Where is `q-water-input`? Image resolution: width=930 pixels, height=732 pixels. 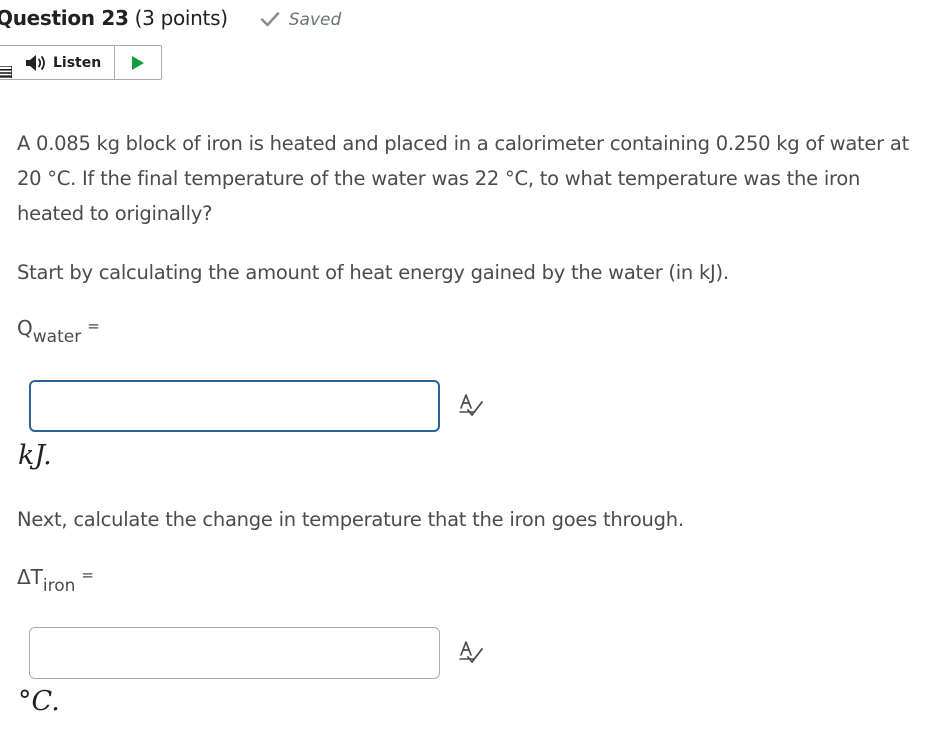
q-water-input is located at coordinates (234, 406).